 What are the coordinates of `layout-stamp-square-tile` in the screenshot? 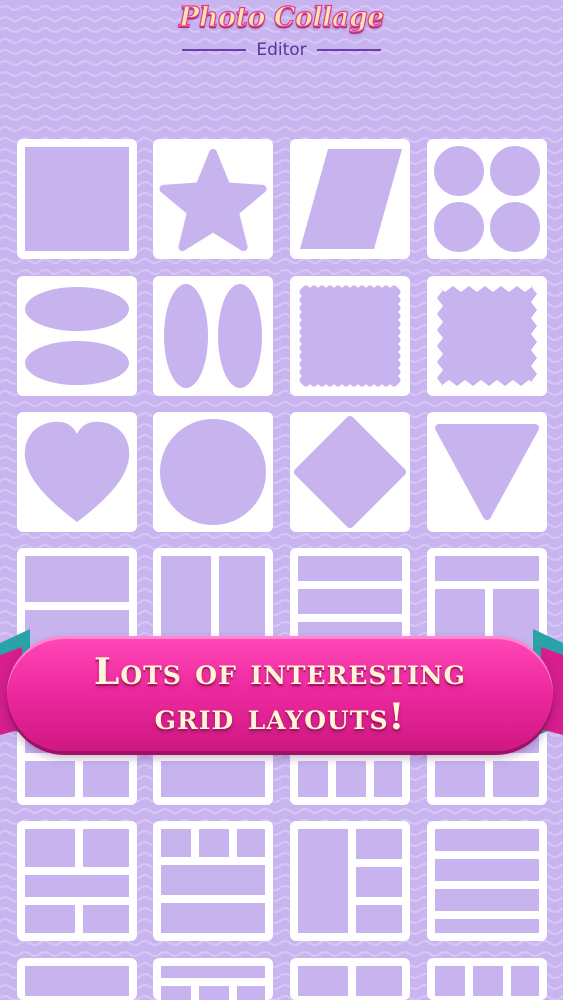 It's located at (350, 336).